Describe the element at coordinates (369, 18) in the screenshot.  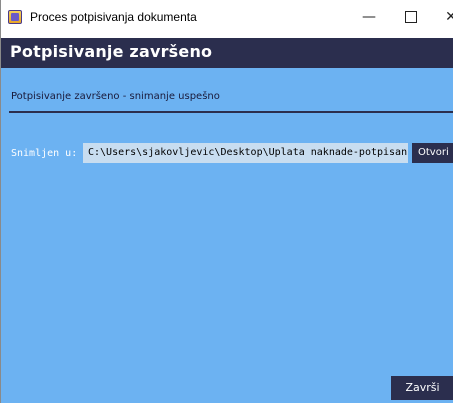
I see `minimize-button: —` at that location.